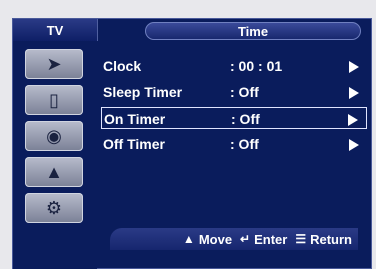 The width and height of the screenshot is (376, 269). I want to click on row-label: Sleep Timer, so click(143, 92).